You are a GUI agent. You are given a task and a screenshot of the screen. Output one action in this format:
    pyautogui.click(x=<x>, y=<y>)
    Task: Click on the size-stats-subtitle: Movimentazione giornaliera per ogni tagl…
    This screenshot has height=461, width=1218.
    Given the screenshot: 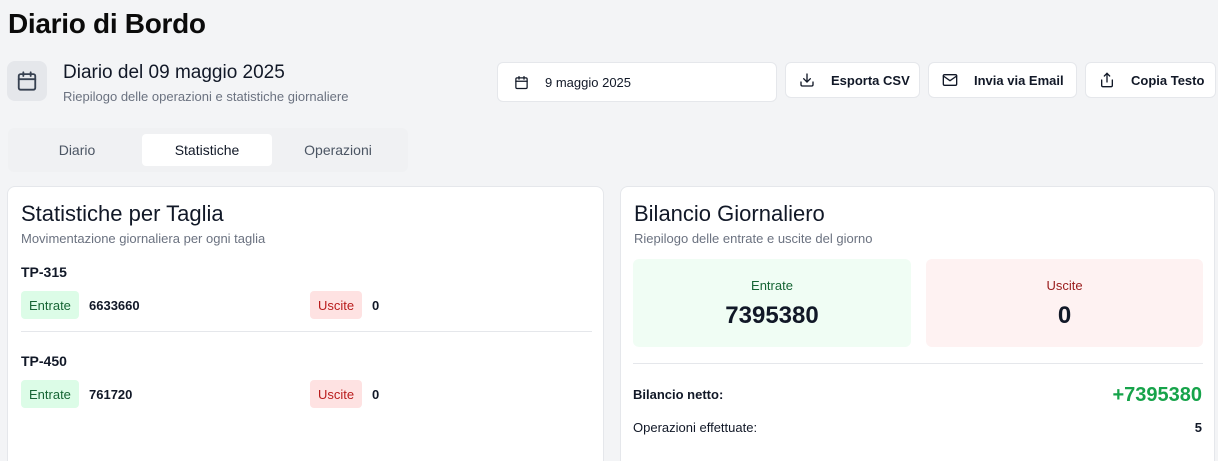 What is the action you would take?
    pyautogui.click(x=143, y=238)
    